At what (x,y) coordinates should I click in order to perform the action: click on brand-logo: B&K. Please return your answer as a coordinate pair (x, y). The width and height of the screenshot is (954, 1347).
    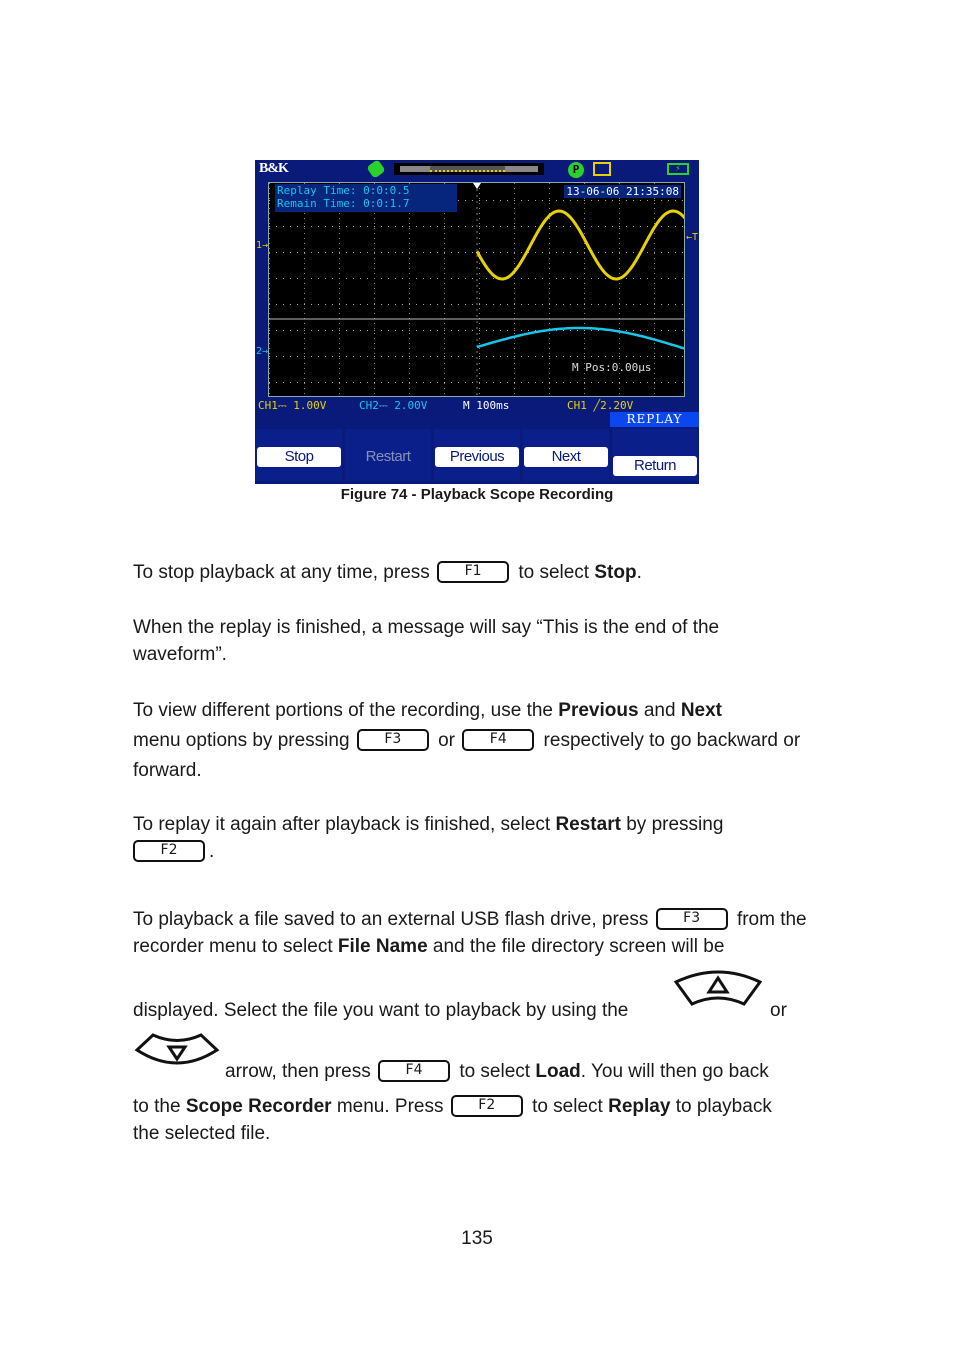
    Looking at the image, I should click on (274, 168).